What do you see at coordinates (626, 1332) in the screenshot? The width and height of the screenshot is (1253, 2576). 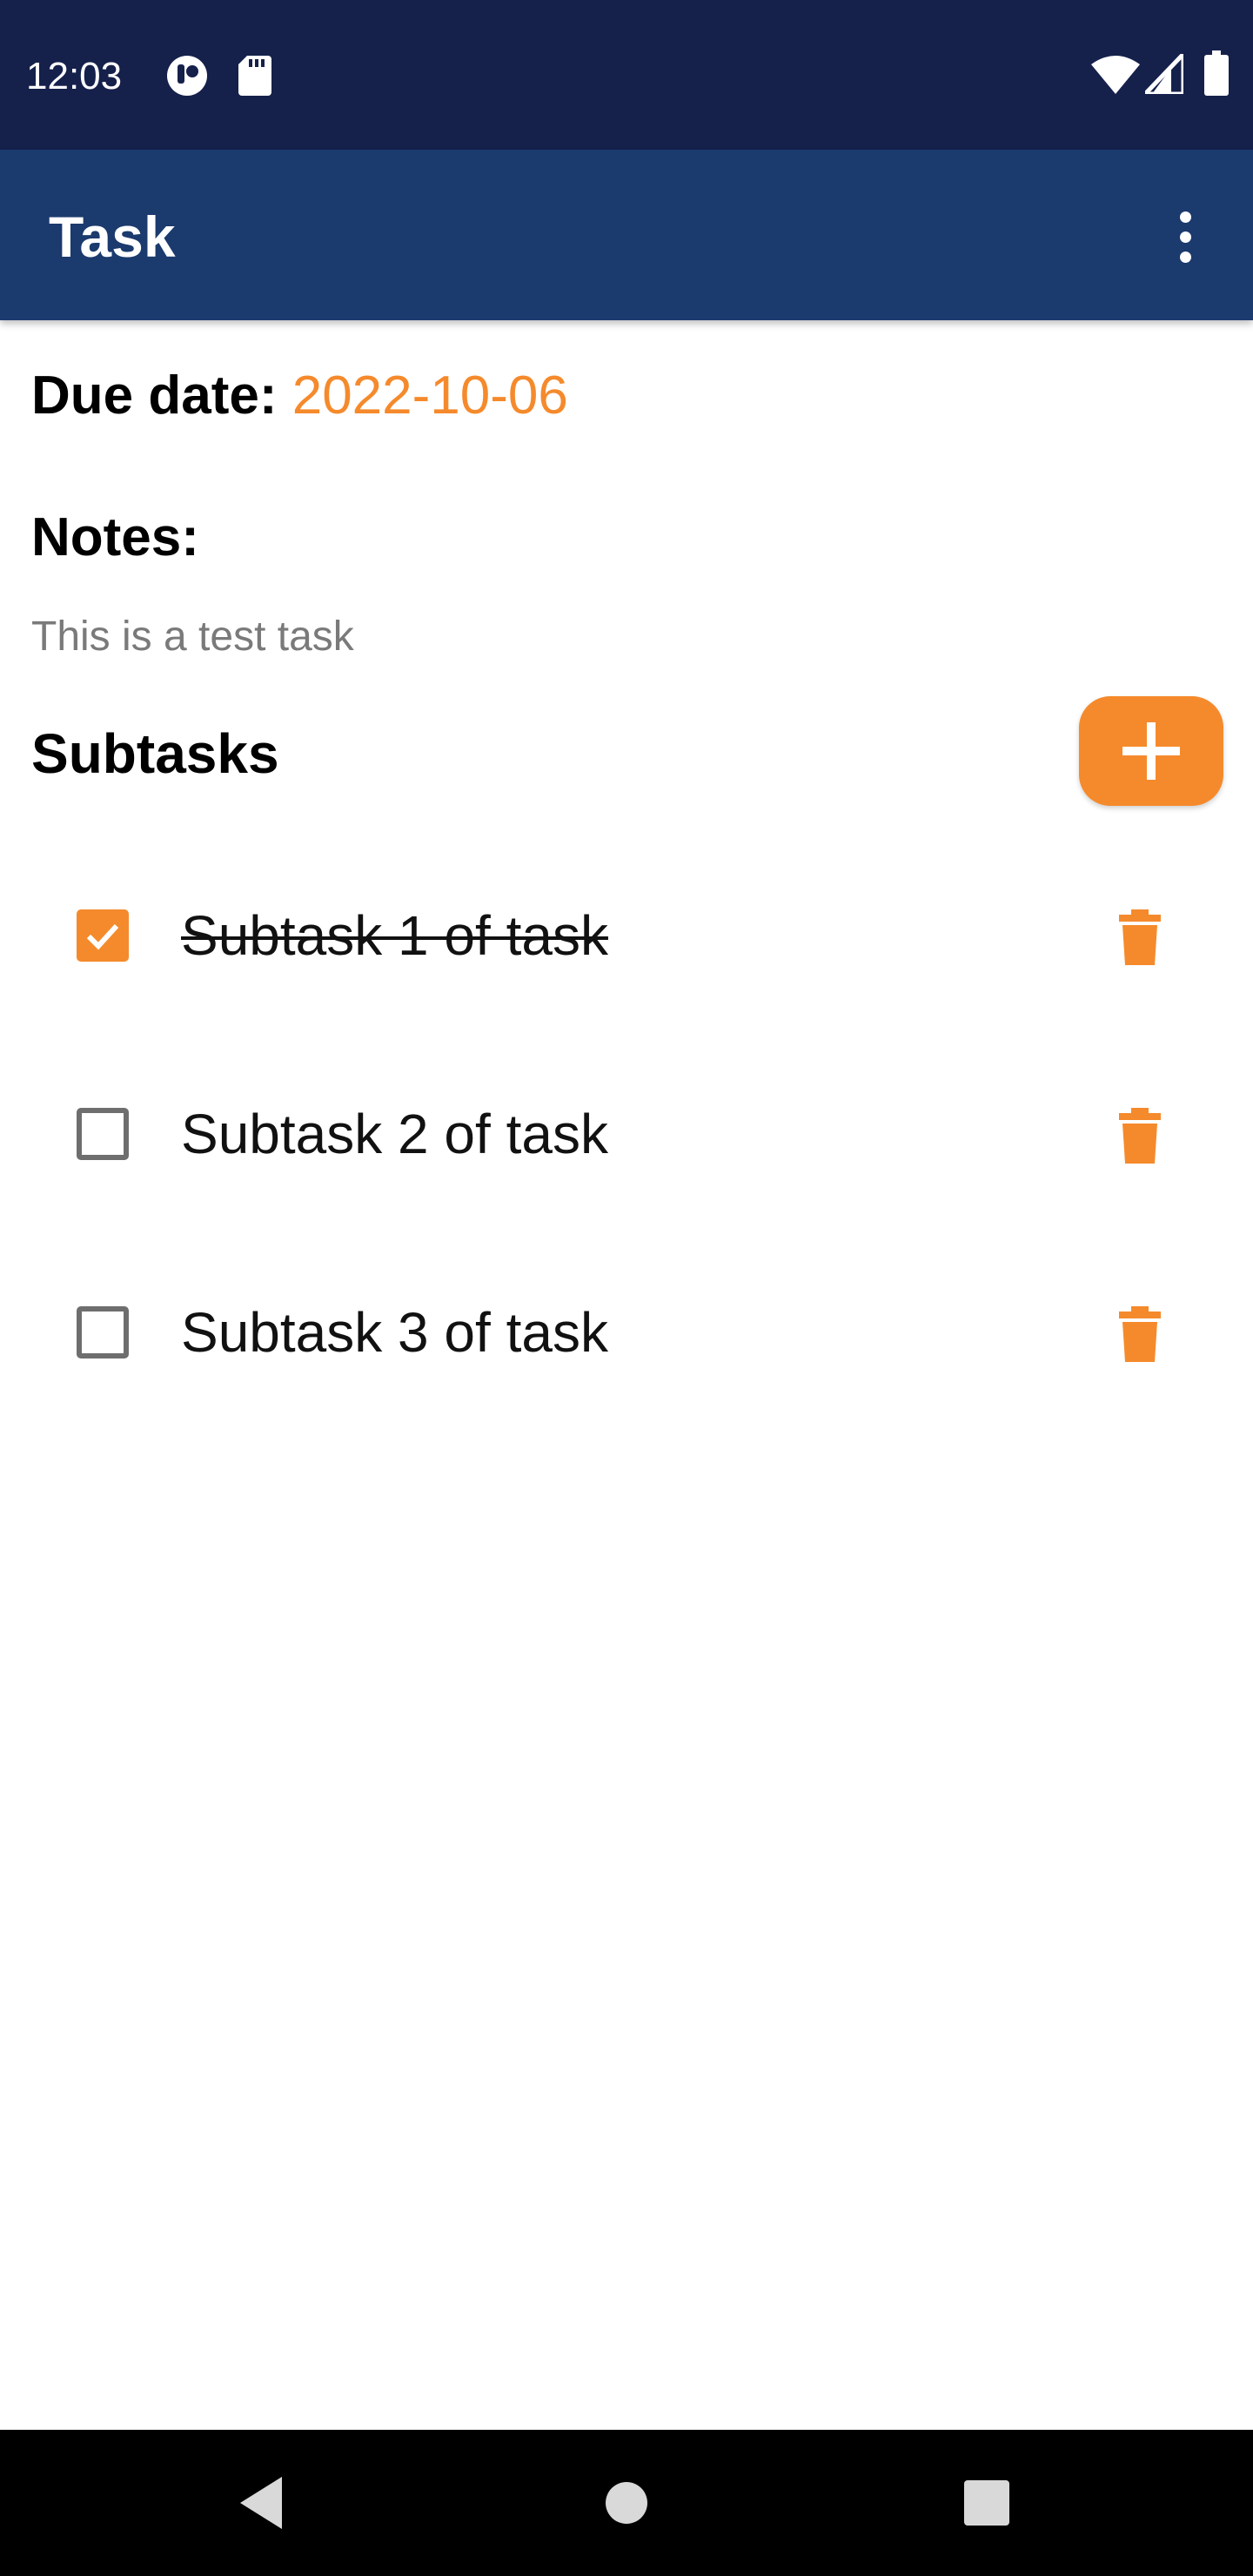 I see `subtask-row: Subtask 3 of task` at bounding box center [626, 1332].